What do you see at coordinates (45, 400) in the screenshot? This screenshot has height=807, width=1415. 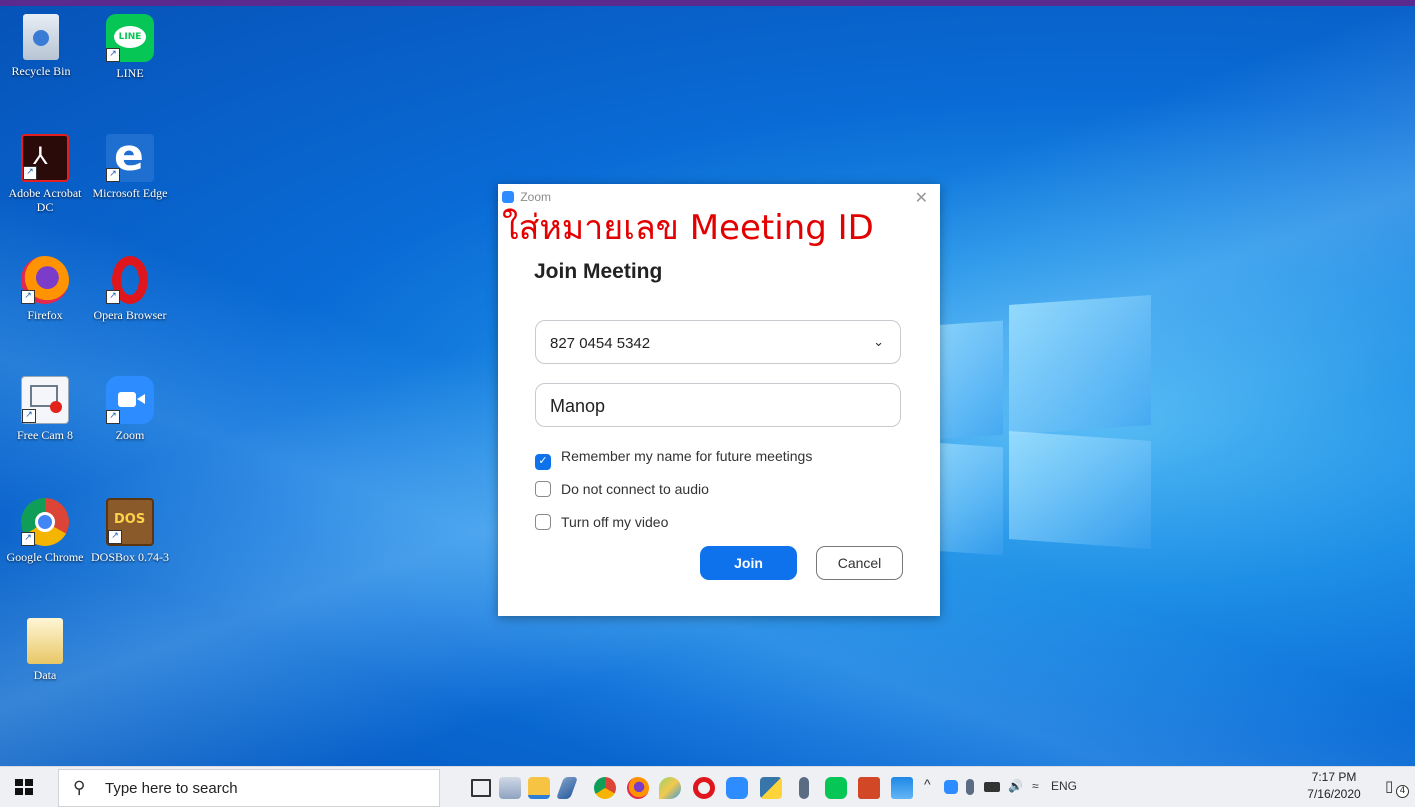 I see `free-cam-icon: ↗` at bounding box center [45, 400].